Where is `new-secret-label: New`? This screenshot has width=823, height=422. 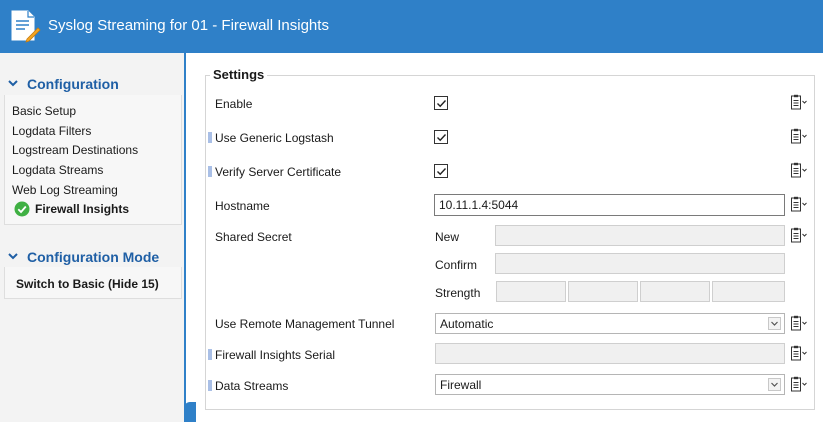
new-secret-label: New is located at coordinates (447, 237).